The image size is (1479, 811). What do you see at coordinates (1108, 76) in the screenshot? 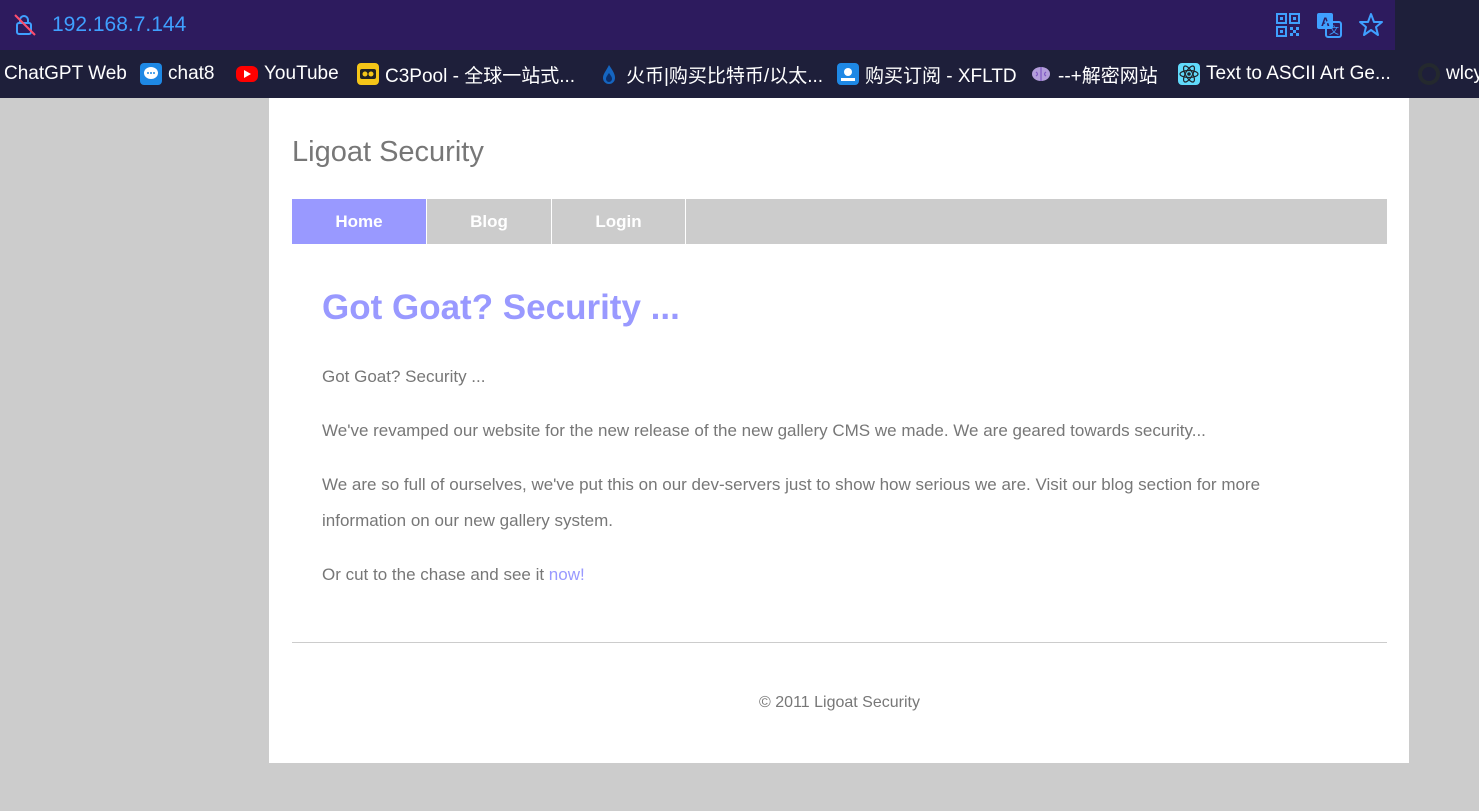
I see `bookmark-label: --+解密网站` at bounding box center [1108, 76].